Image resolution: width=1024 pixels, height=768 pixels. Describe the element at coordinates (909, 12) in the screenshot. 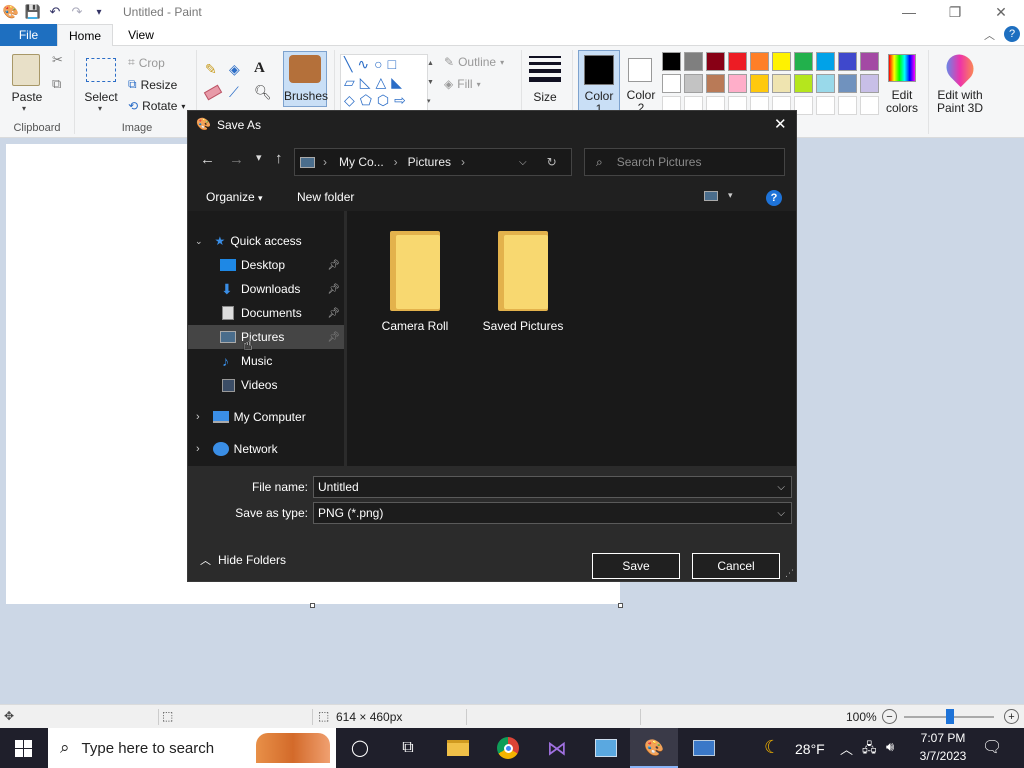

I see `minimize-button: —` at that location.